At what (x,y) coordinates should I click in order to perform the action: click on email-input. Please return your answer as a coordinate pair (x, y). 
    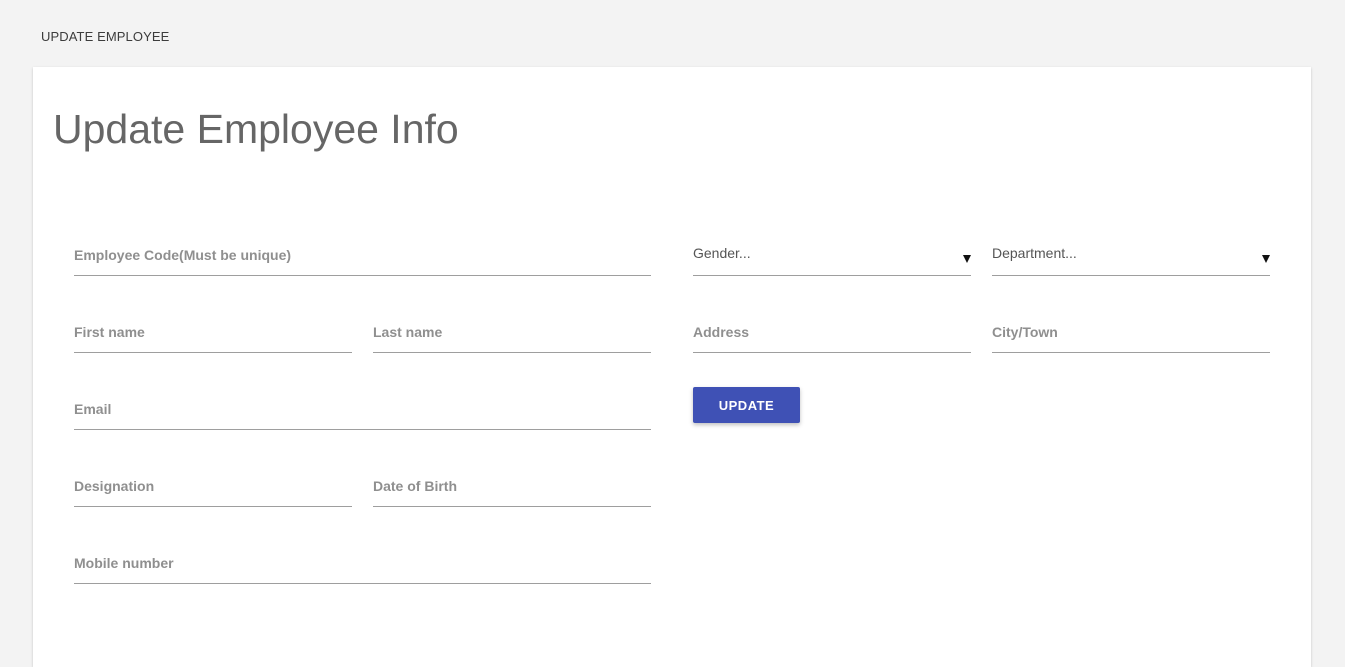
    Looking at the image, I should click on (362, 409).